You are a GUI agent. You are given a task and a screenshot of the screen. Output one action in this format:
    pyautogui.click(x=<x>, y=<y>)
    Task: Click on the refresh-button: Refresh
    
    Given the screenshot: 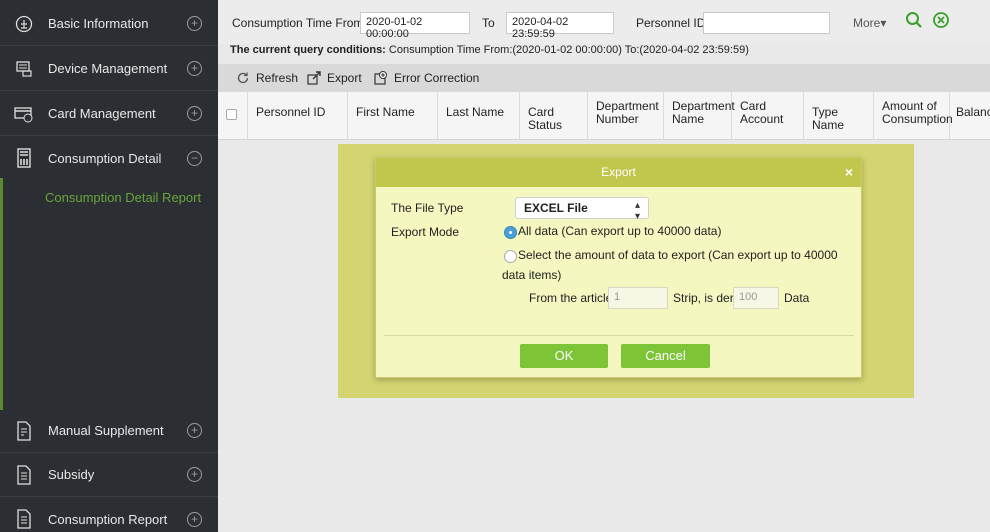 What is the action you would take?
    pyautogui.click(x=267, y=78)
    